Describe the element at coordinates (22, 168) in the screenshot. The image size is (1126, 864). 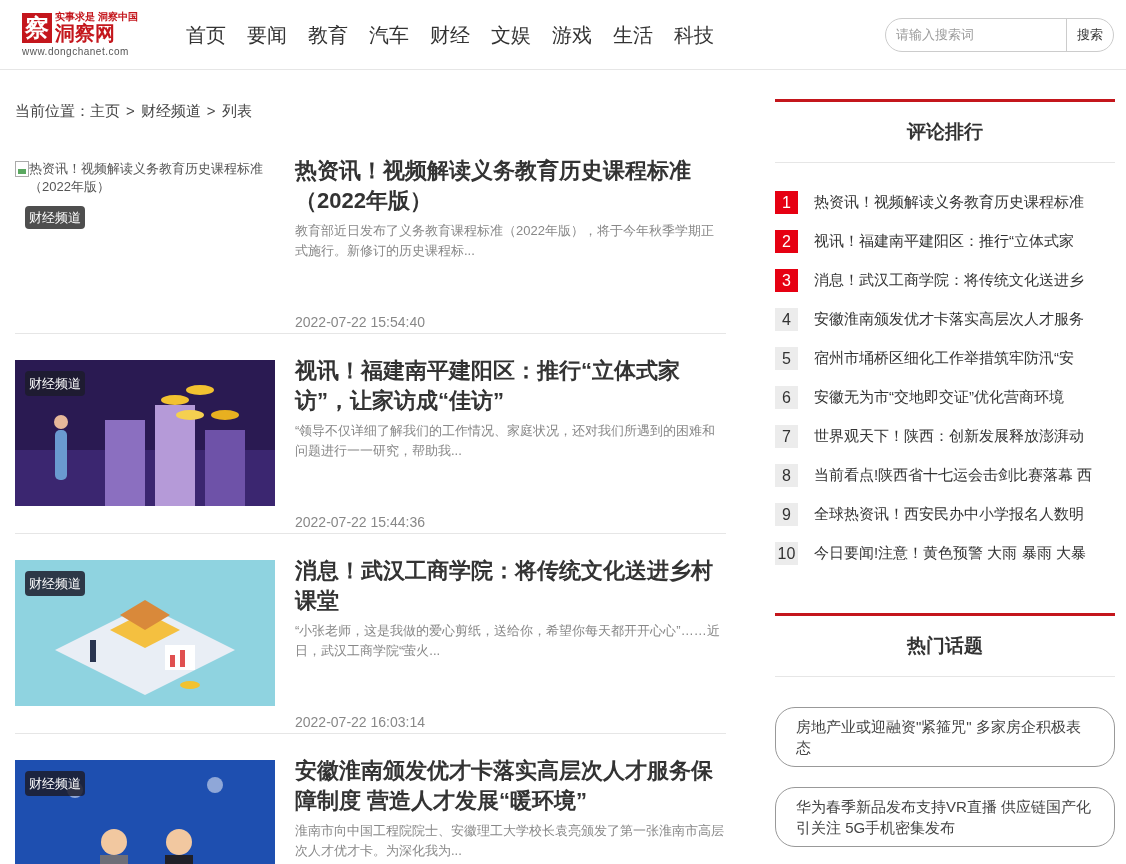
I see `broken-image-icon` at that location.